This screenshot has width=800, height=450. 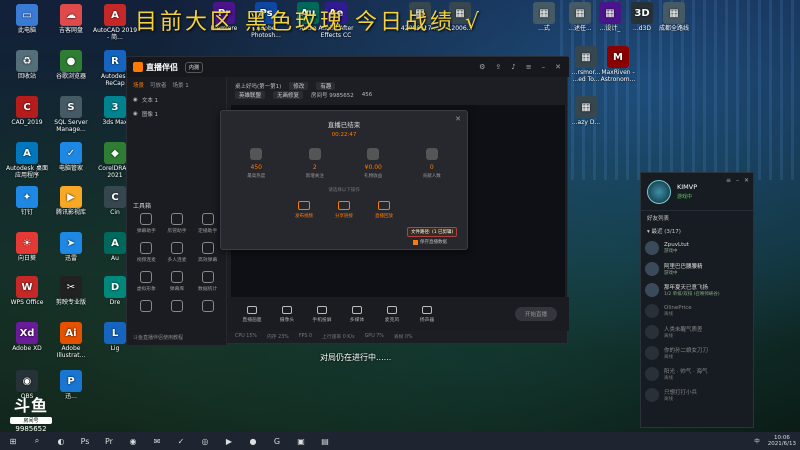 I want to click on taskbar-app-icon: G, so click(x=277, y=441).